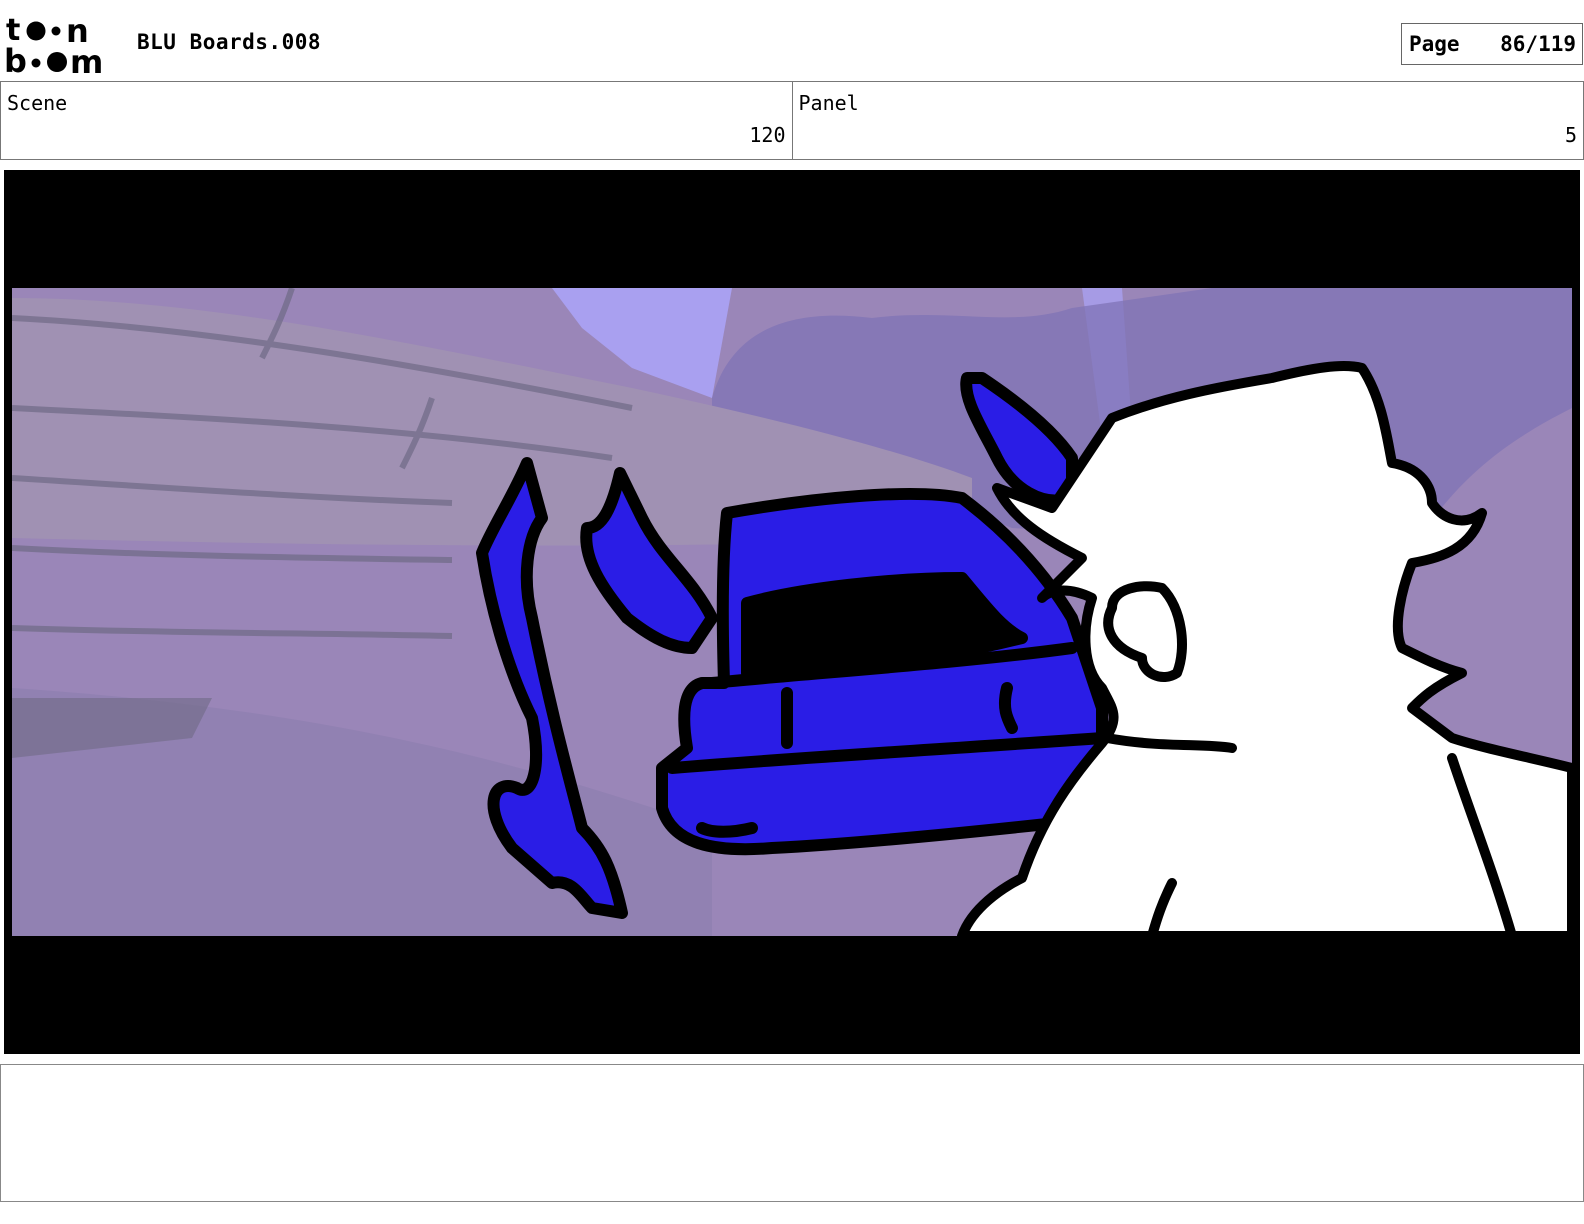 The image size is (1584, 1224). I want to click on panel-cell: Panel 5, so click(1187, 120).